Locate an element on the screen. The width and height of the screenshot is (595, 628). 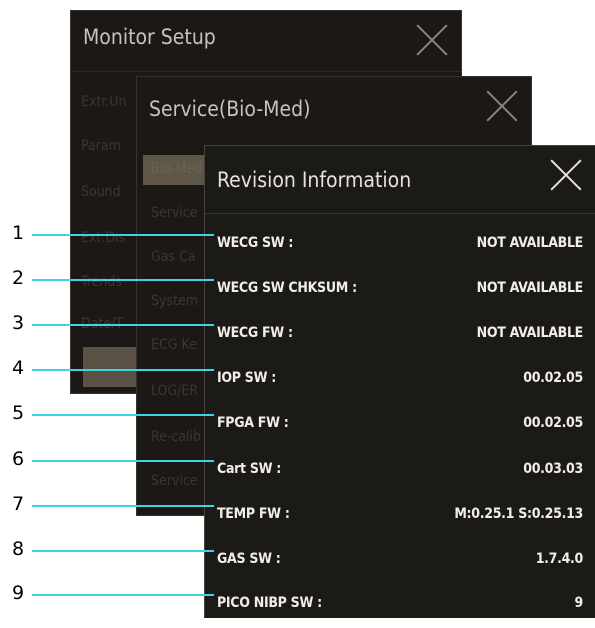
revision-value: 00.03.03 is located at coordinates (553, 469).